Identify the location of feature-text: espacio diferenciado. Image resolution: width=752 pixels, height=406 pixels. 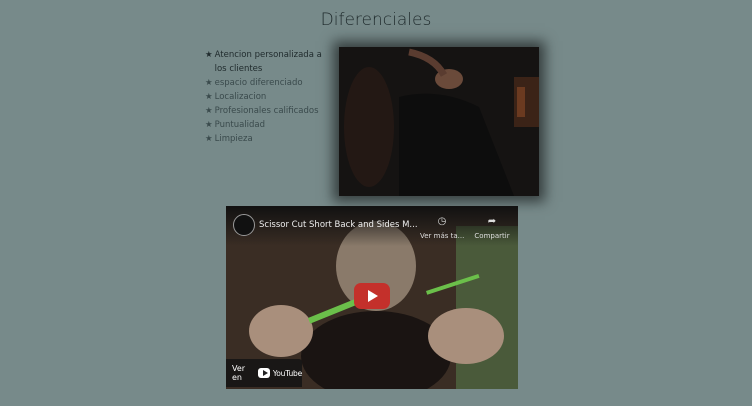
(258, 83).